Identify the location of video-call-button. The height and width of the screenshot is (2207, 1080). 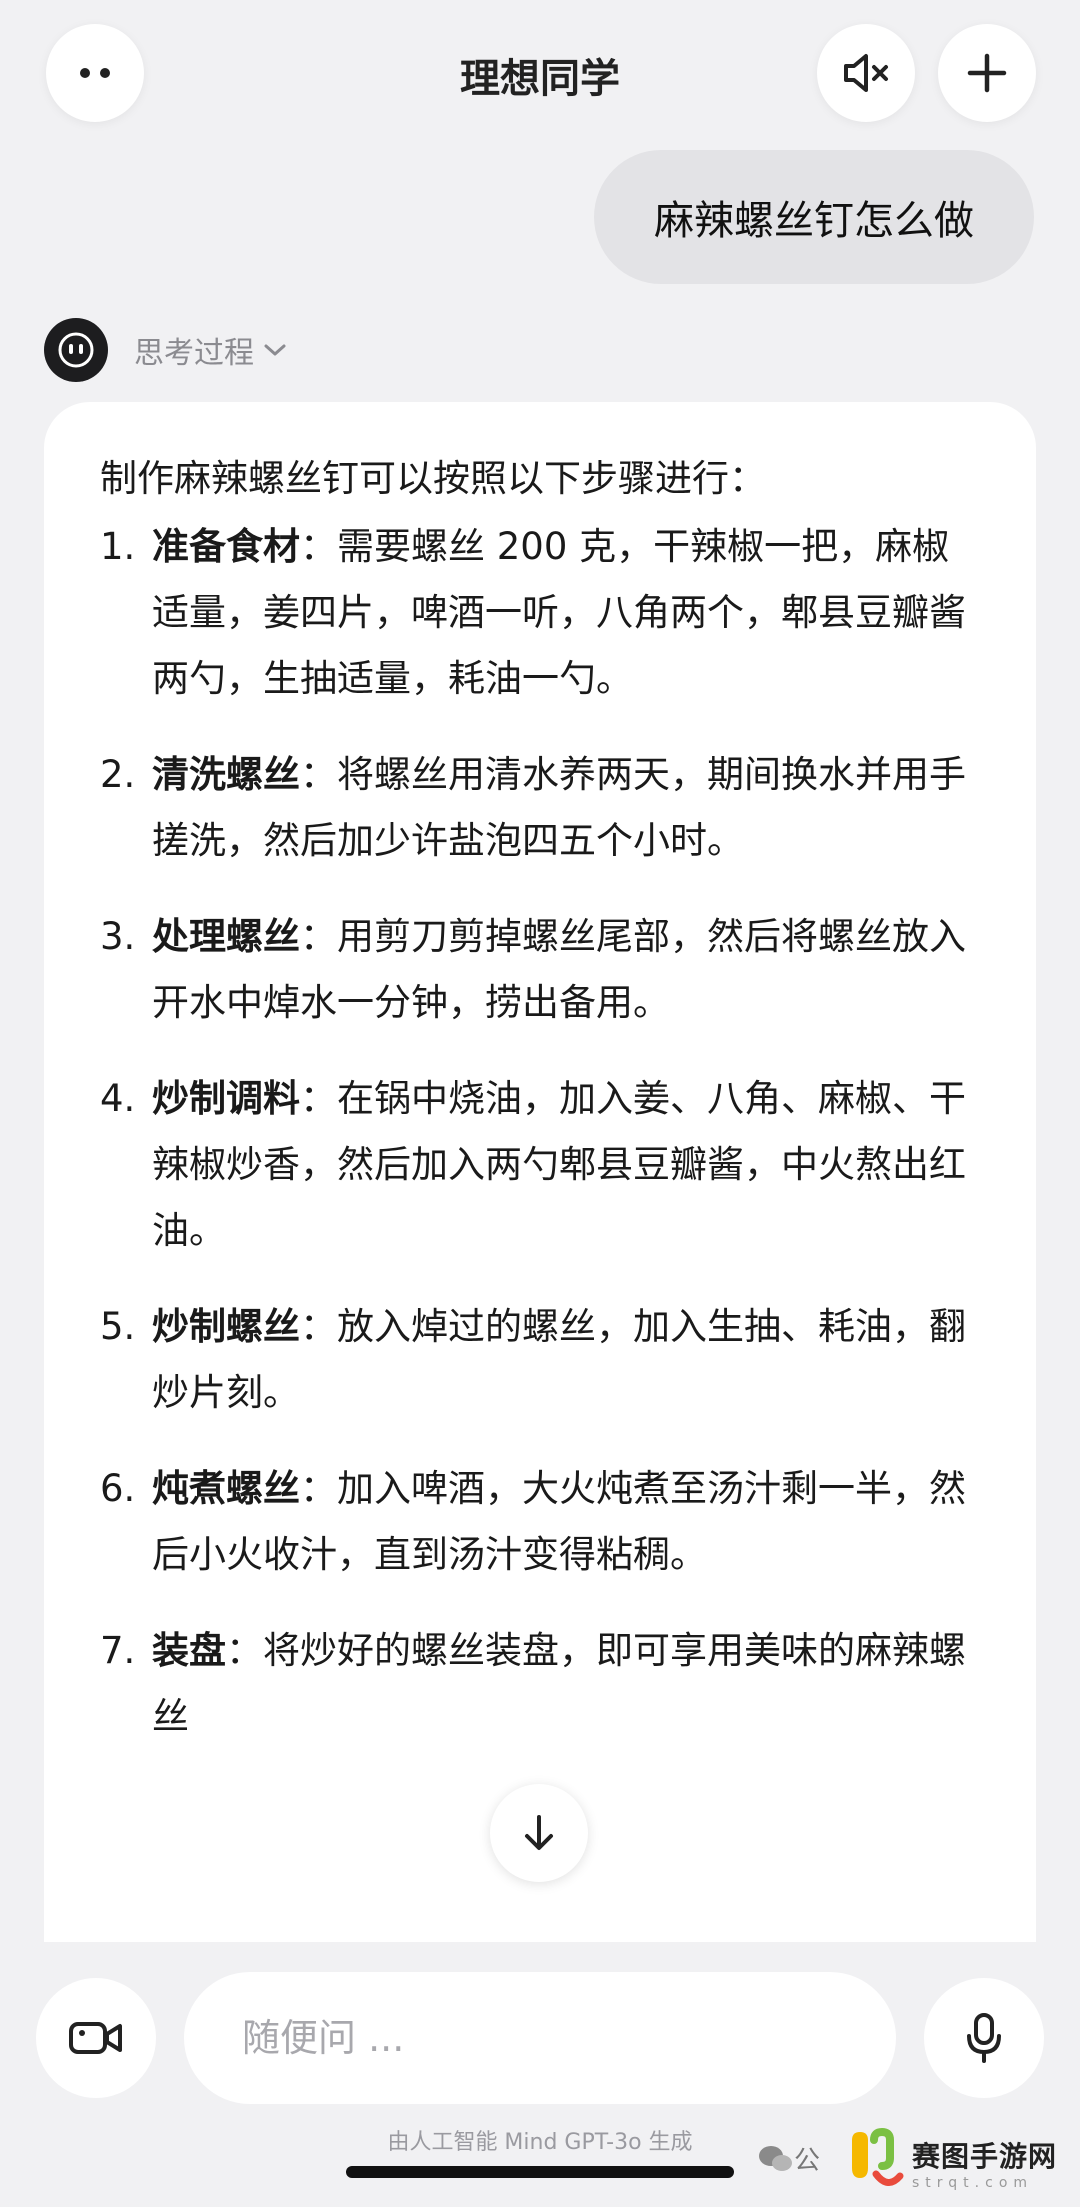
(96, 2038).